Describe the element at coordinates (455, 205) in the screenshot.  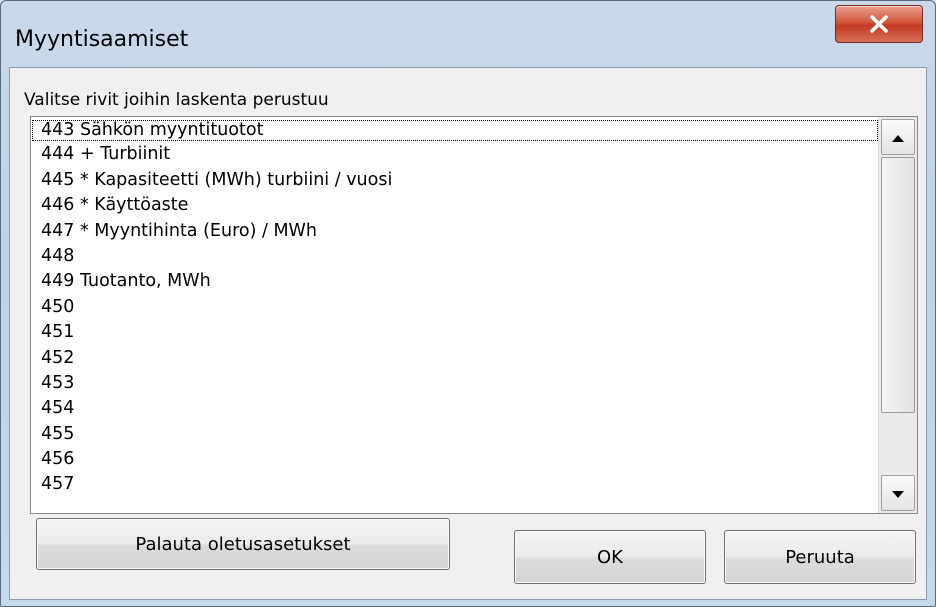
I see `list-item: 446 * Käyttöaste` at that location.